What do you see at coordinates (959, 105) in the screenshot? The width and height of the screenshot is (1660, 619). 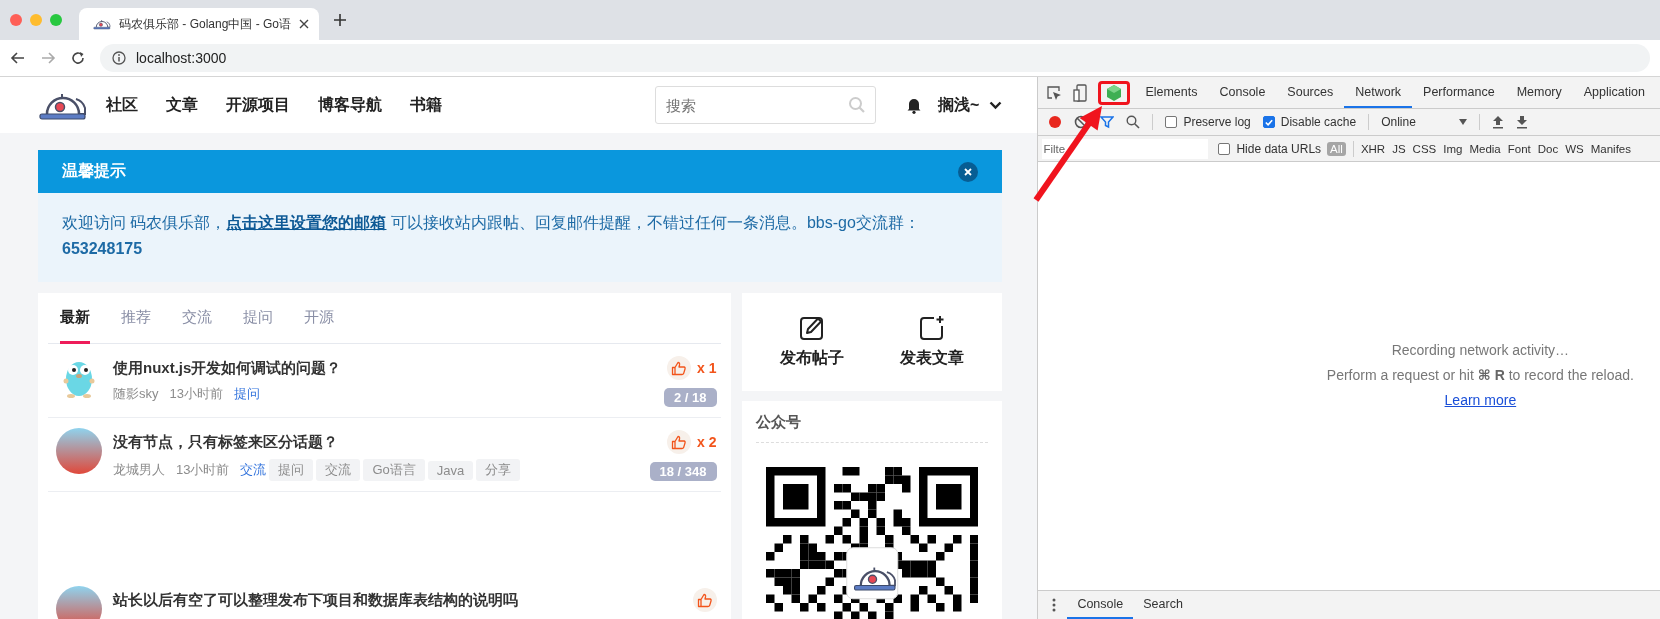 I see `user-name: 搁浅~` at bounding box center [959, 105].